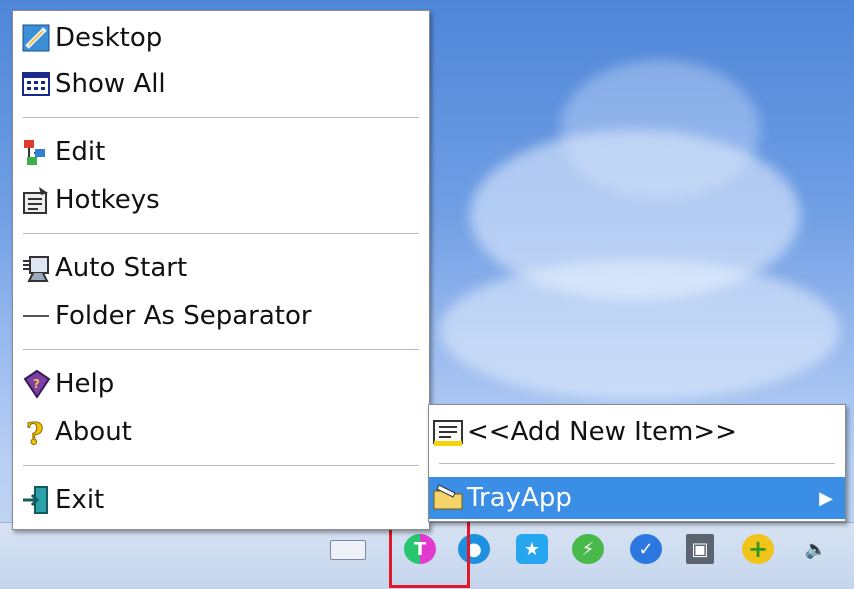 Image resolution: width=854 pixels, height=589 pixels. I want to click on menu-item-auto-start: Auto Start, so click(221, 268).